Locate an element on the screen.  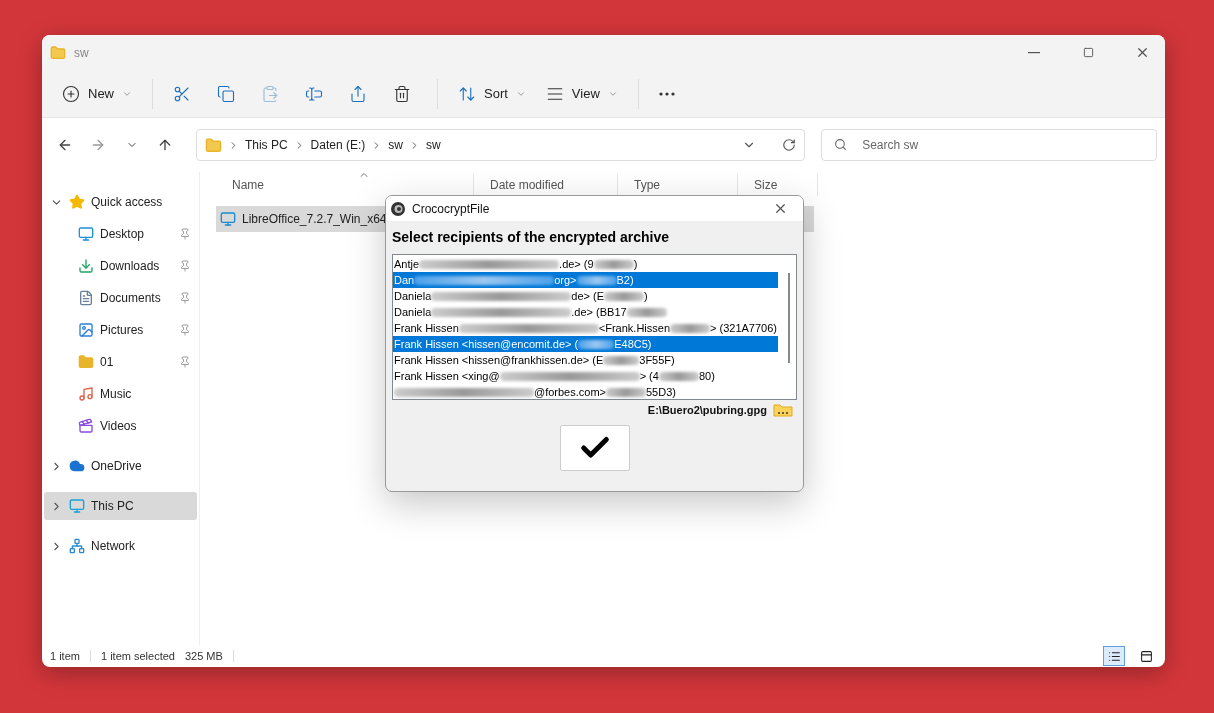
share-icon is located at coordinates (358, 93).